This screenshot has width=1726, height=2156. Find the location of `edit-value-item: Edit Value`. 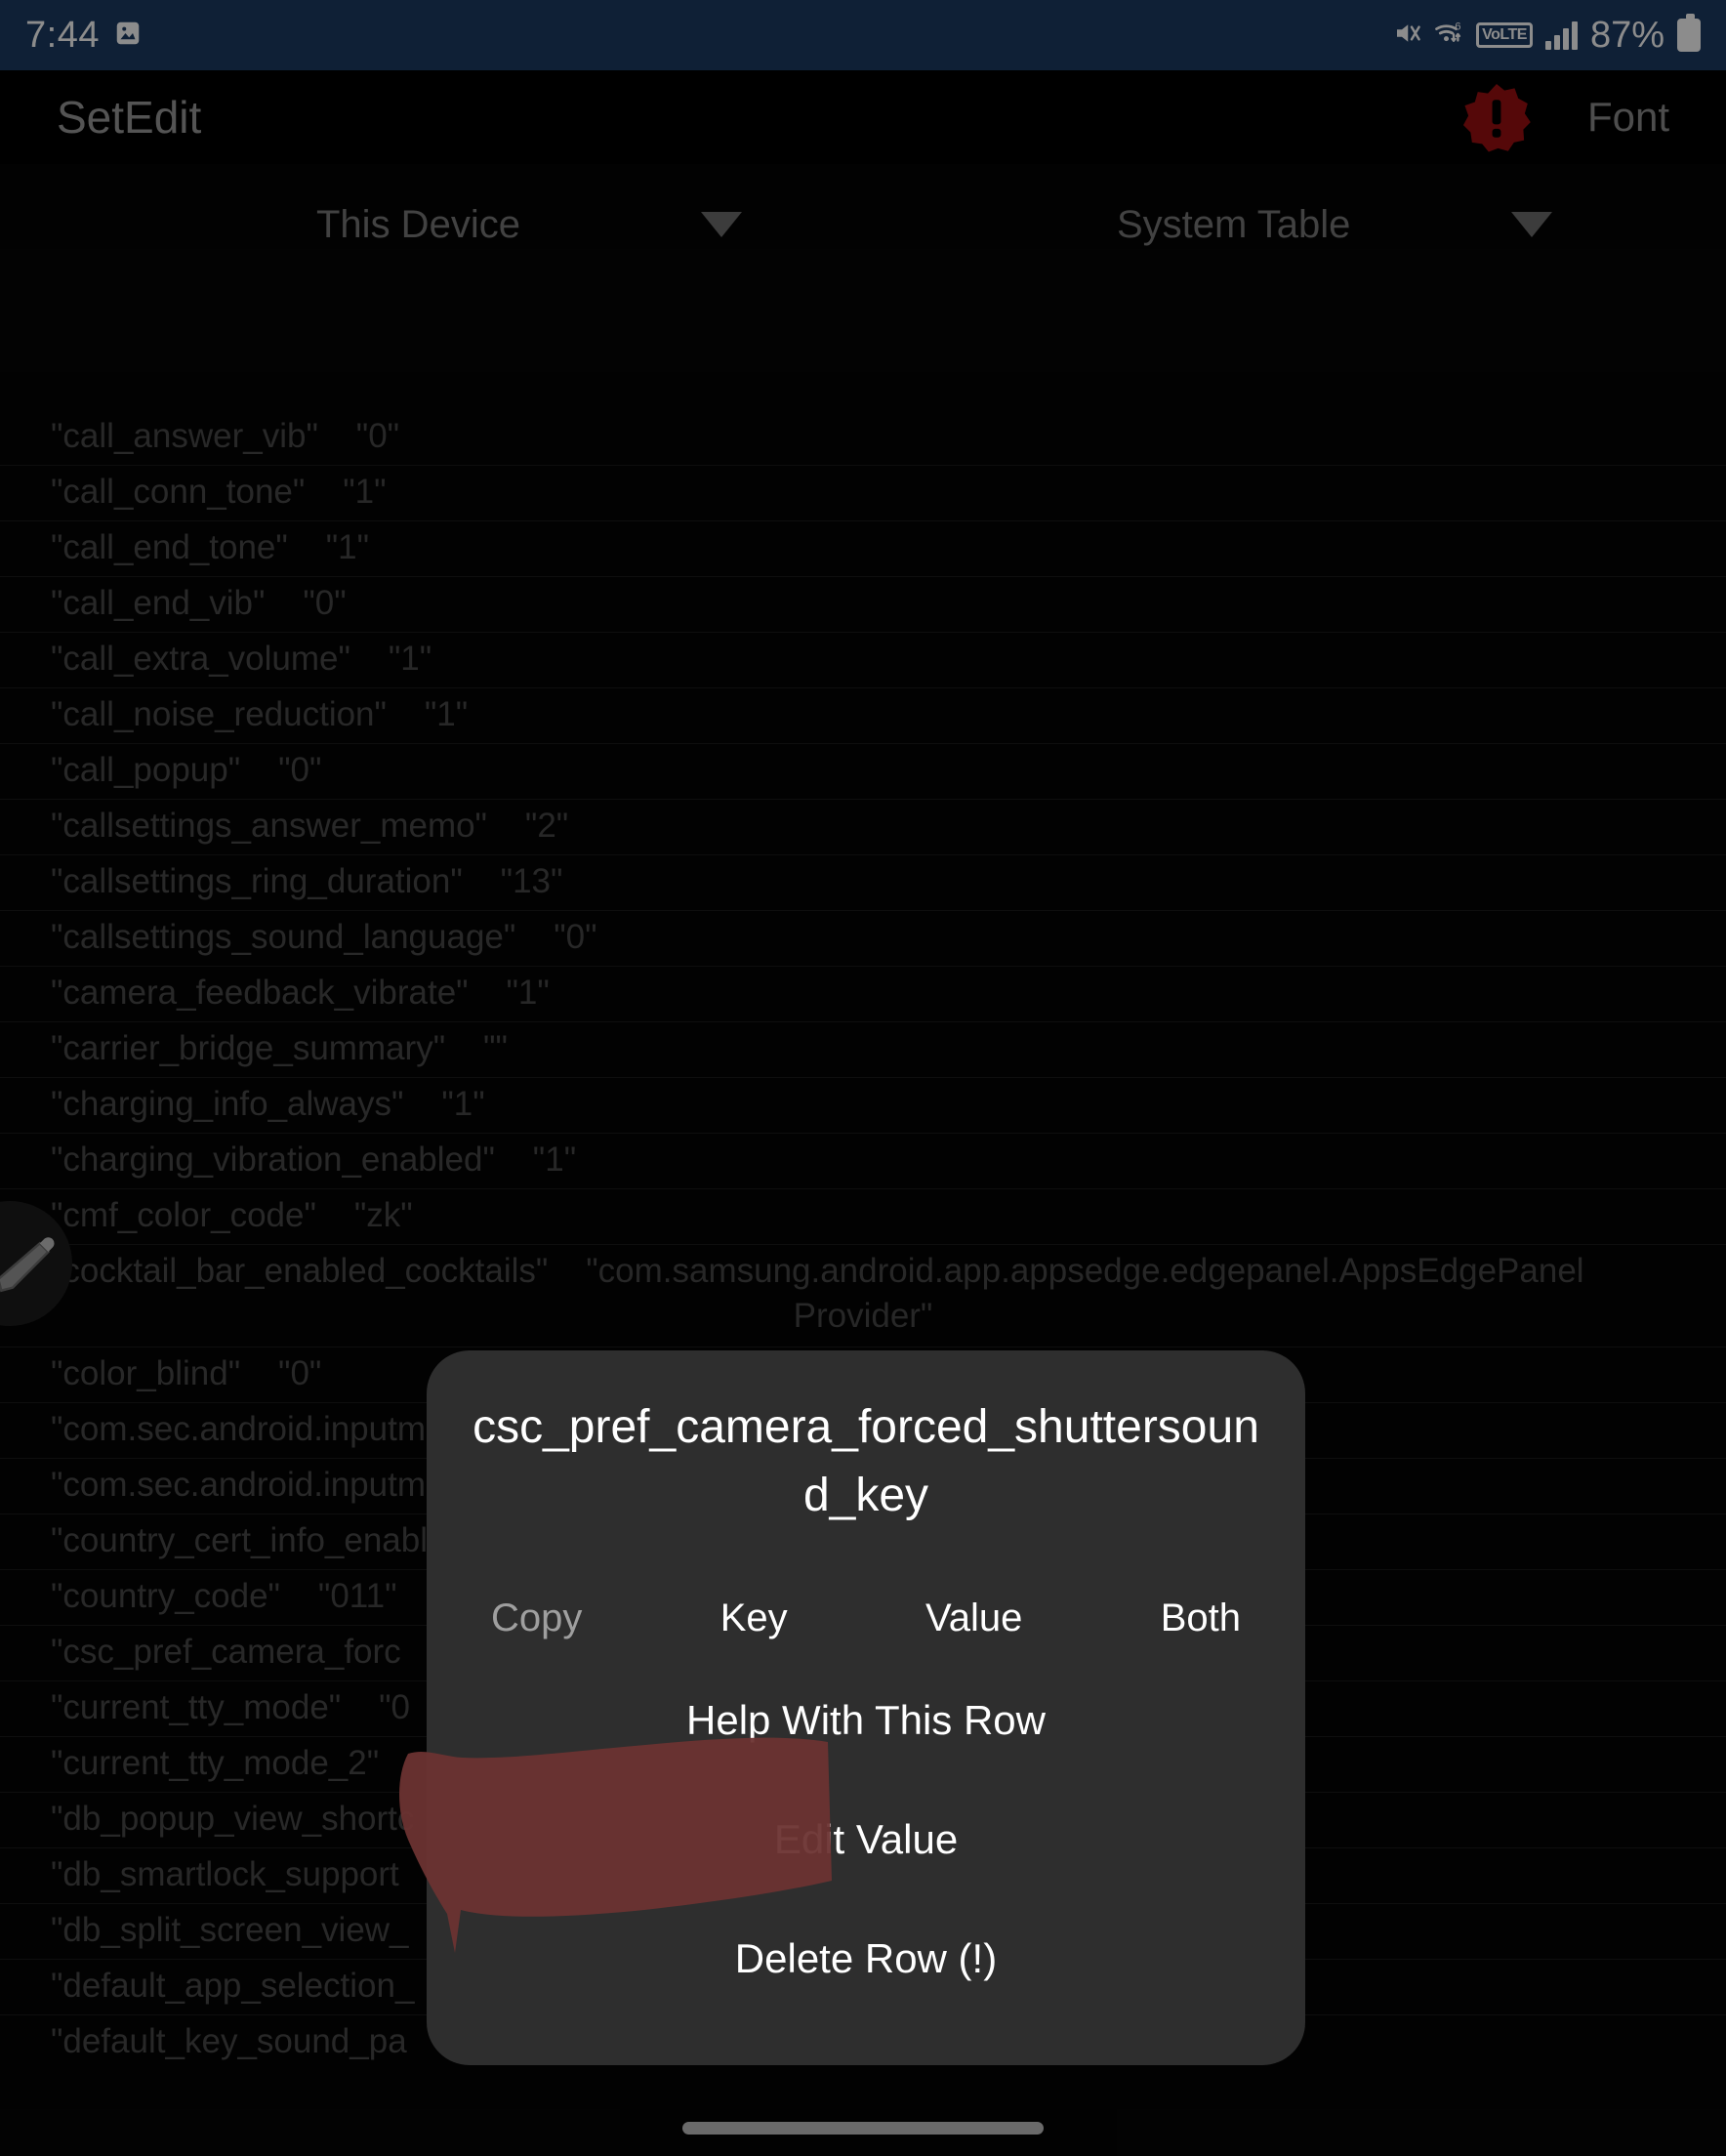

edit-value-item: Edit Value is located at coordinates (866, 1840).